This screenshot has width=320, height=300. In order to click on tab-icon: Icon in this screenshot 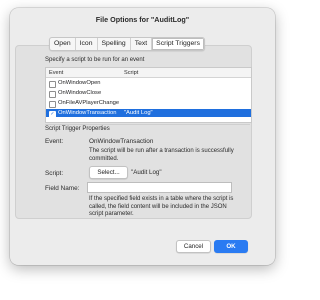, I will do `click(87, 44)`.